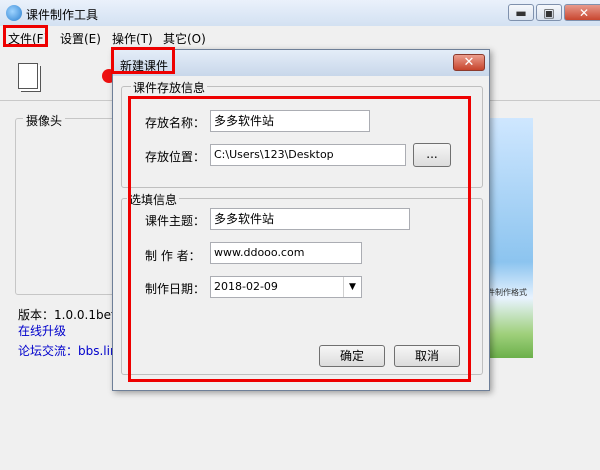 Image resolution: width=600 pixels, height=470 pixels. Describe the element at coordinates (71, 206) in the screenshot. I see `camera-group` at that location.